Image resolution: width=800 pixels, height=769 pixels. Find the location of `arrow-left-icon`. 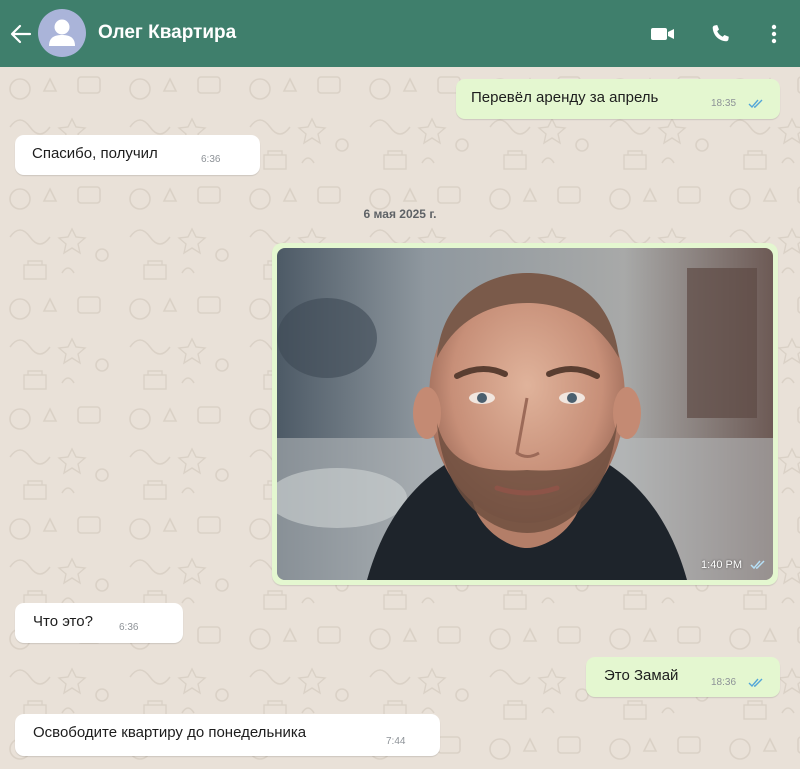

arrow-left-icon is located at coordinates (21, 34).